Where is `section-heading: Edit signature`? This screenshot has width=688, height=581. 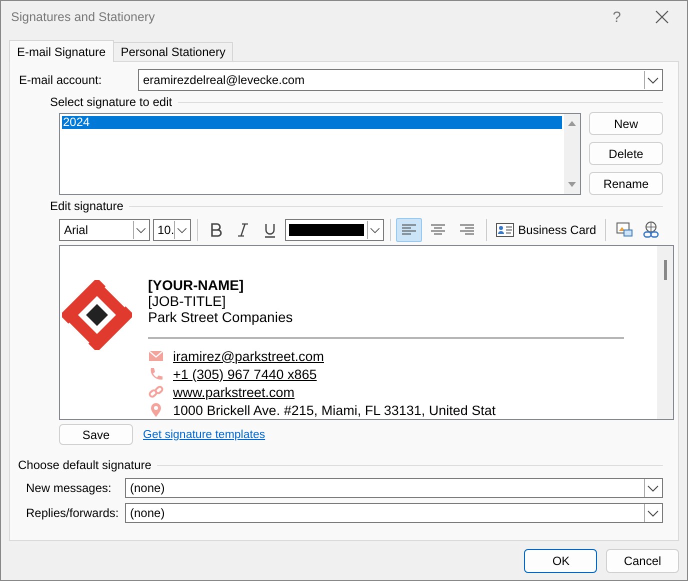 section-heading: Edit signature is located at coordinates (87, 206).